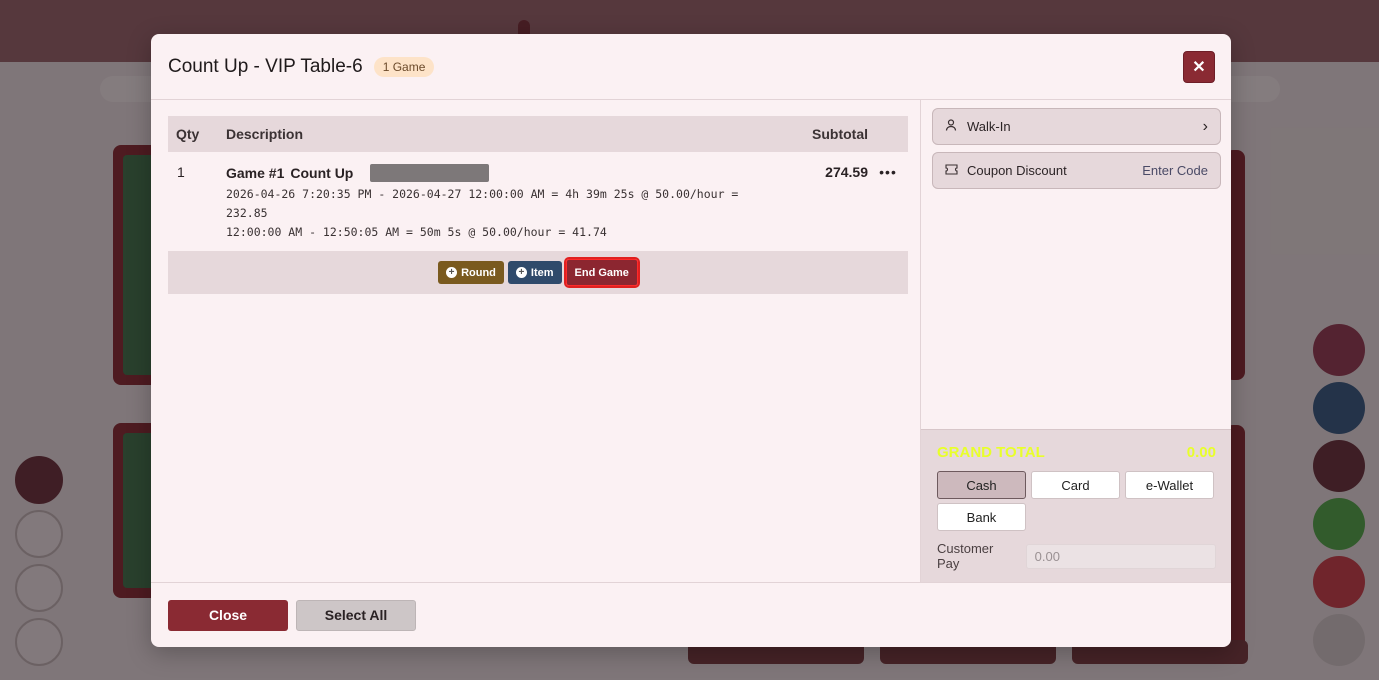 Image resolution: width=1379 pixels, height=680 pixels. Describe the element at coordinates (965, 556) in the screenshot. I see `customer-pay-label: Customer Pay` at that location.